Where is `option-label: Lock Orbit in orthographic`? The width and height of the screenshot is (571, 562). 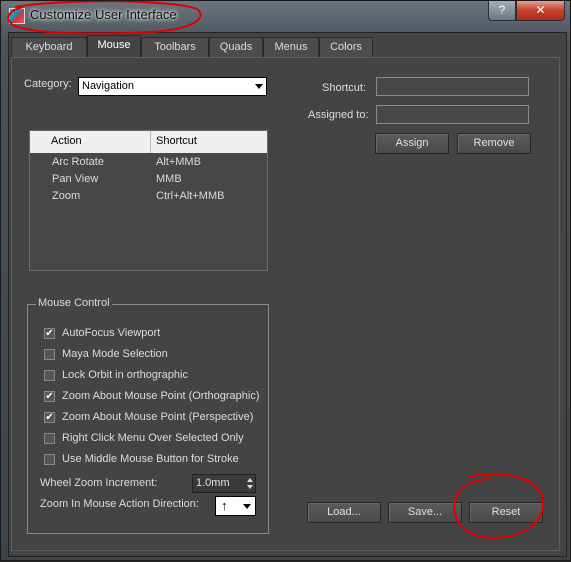
option-label: Lock Orbit in orthographic is located at coordinates (125, 375).